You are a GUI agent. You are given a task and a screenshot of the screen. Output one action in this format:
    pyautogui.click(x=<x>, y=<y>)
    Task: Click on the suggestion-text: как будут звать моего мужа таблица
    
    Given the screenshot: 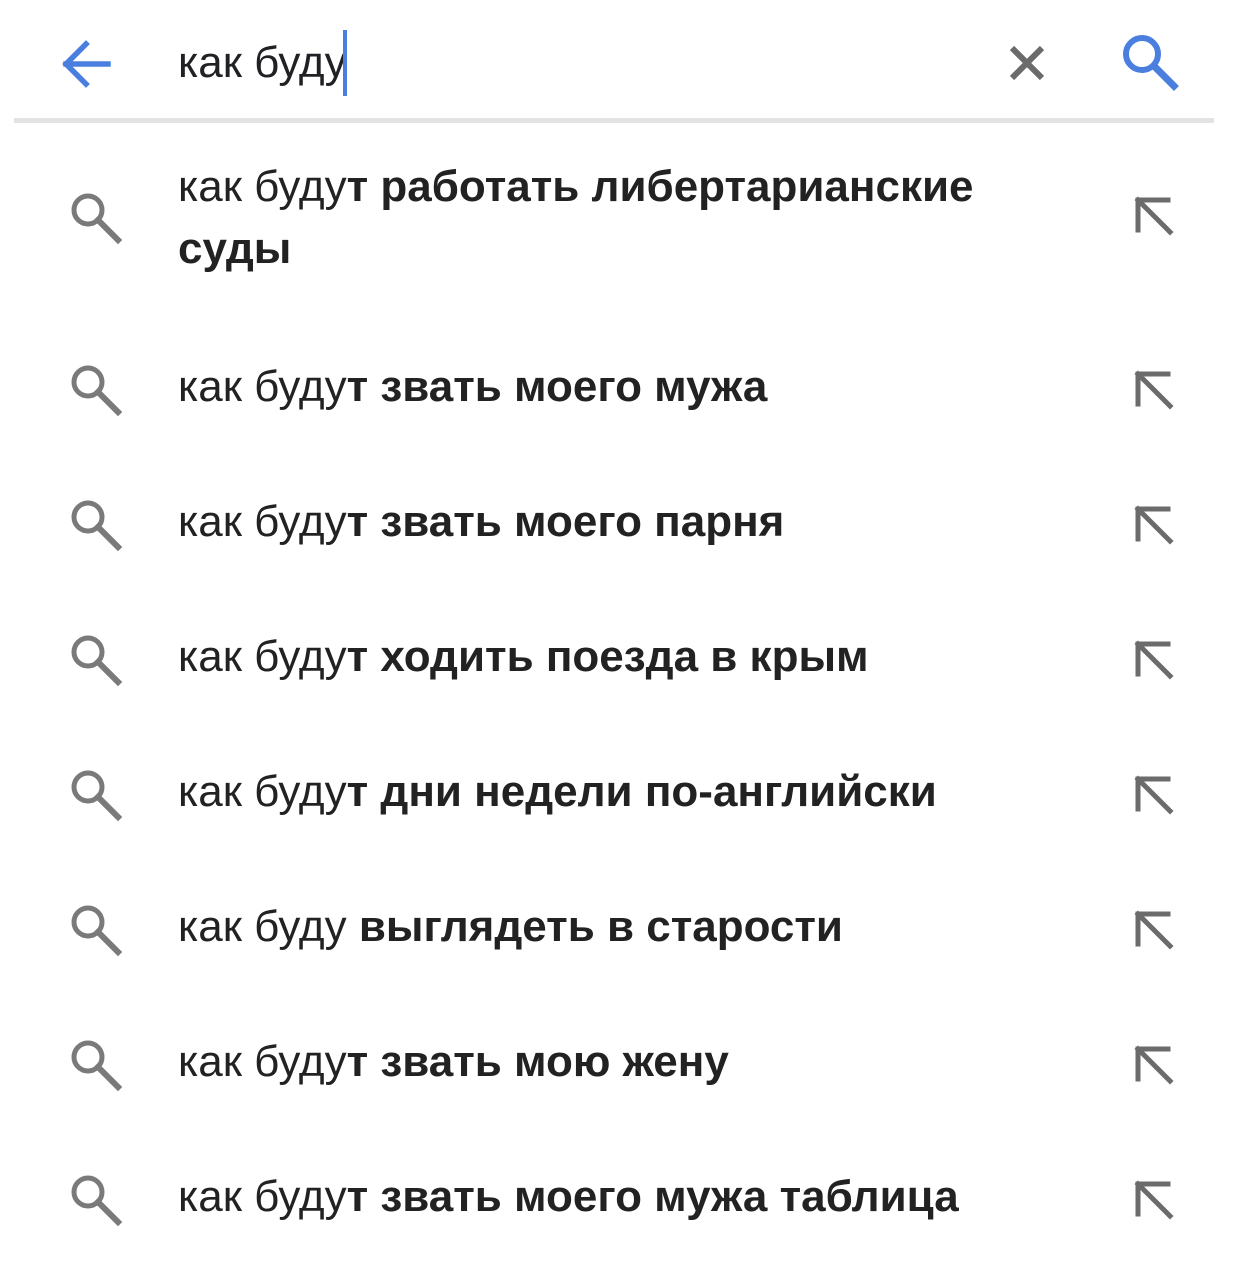 What is the action you would take?
    pyautogui.click(x=625, y=1197)
    